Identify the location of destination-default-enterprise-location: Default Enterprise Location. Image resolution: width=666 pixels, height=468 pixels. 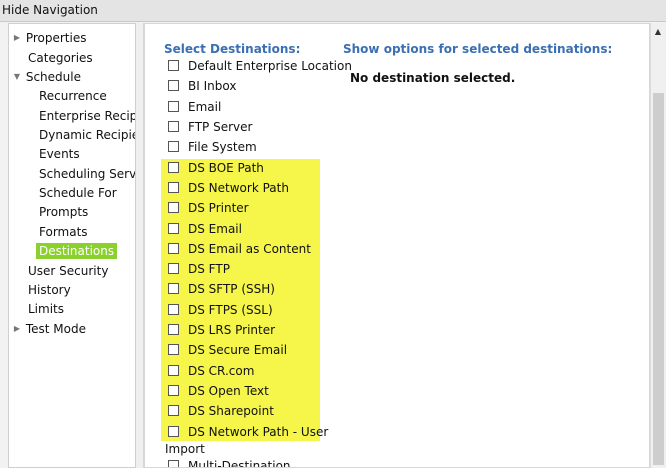
(260, 66).